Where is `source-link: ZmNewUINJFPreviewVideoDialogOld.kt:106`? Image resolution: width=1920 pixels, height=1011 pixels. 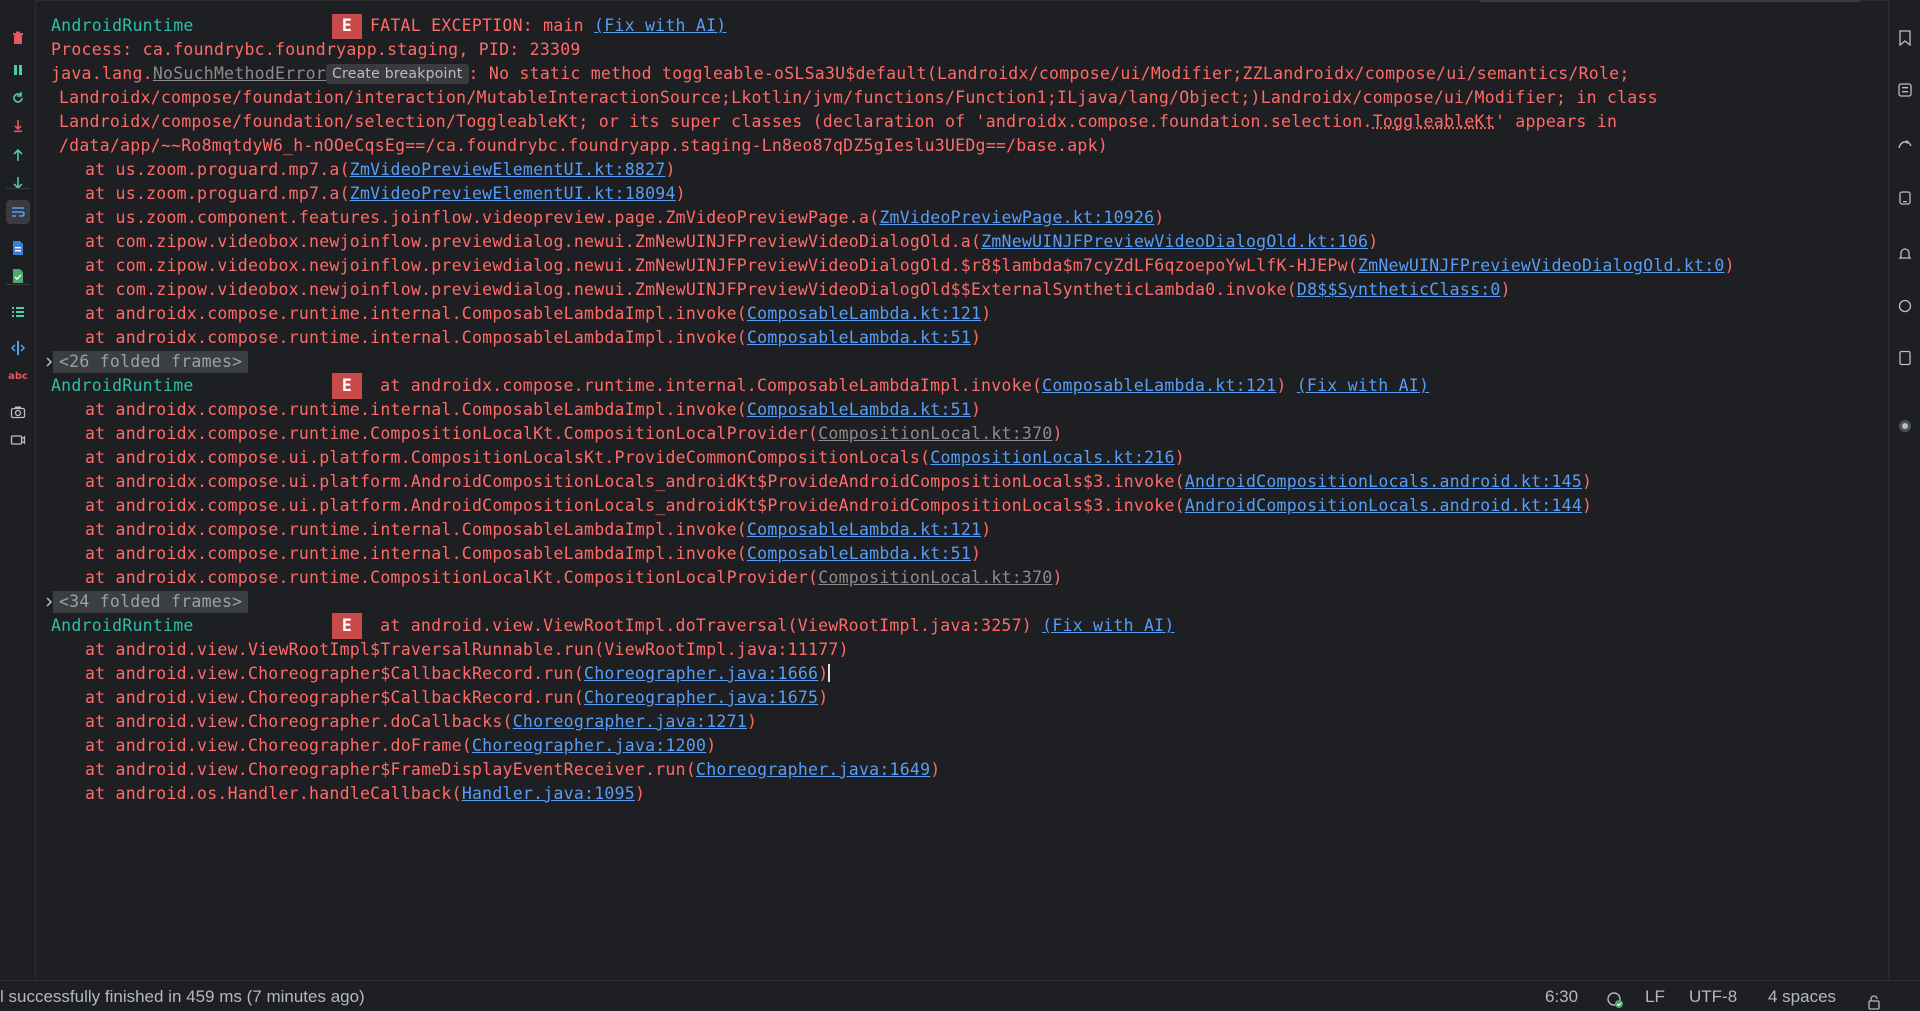
source-link: ZmNewUINJFPreviewVideoDialogOld.kt:106 is located at coordinates (1174, 241).